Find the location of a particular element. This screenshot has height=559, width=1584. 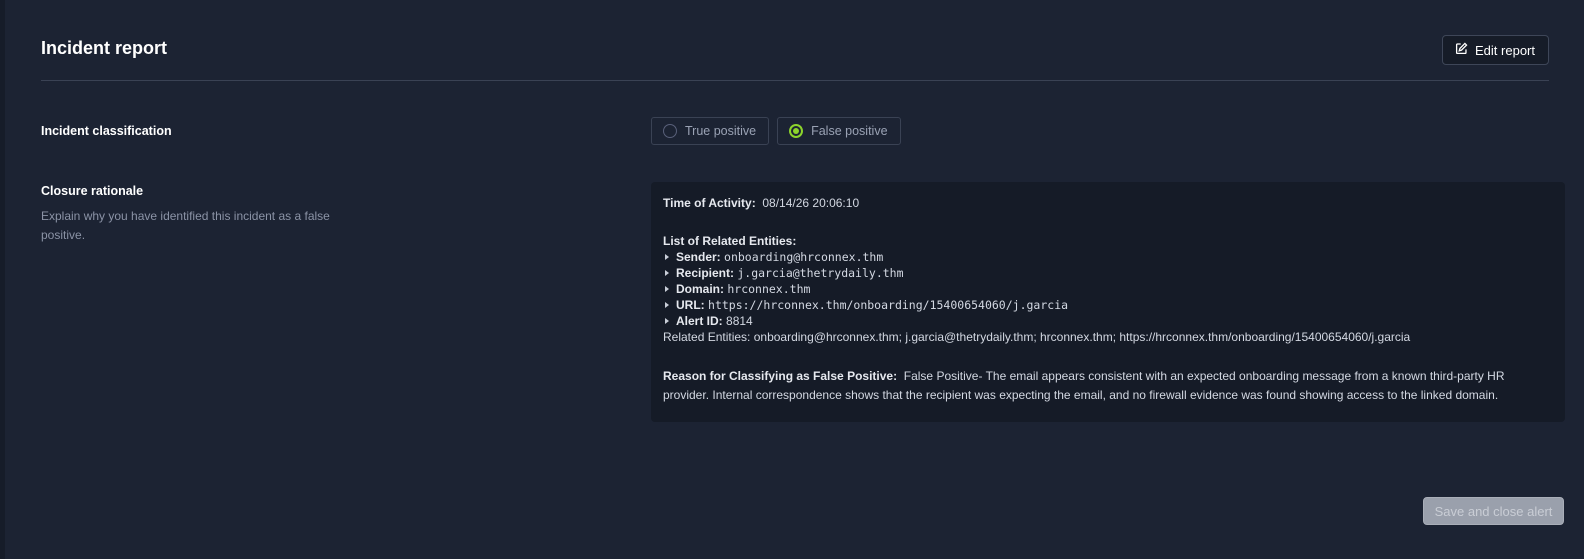

entities-heading: List of Related Entities: is located at coordinates (730, 241).